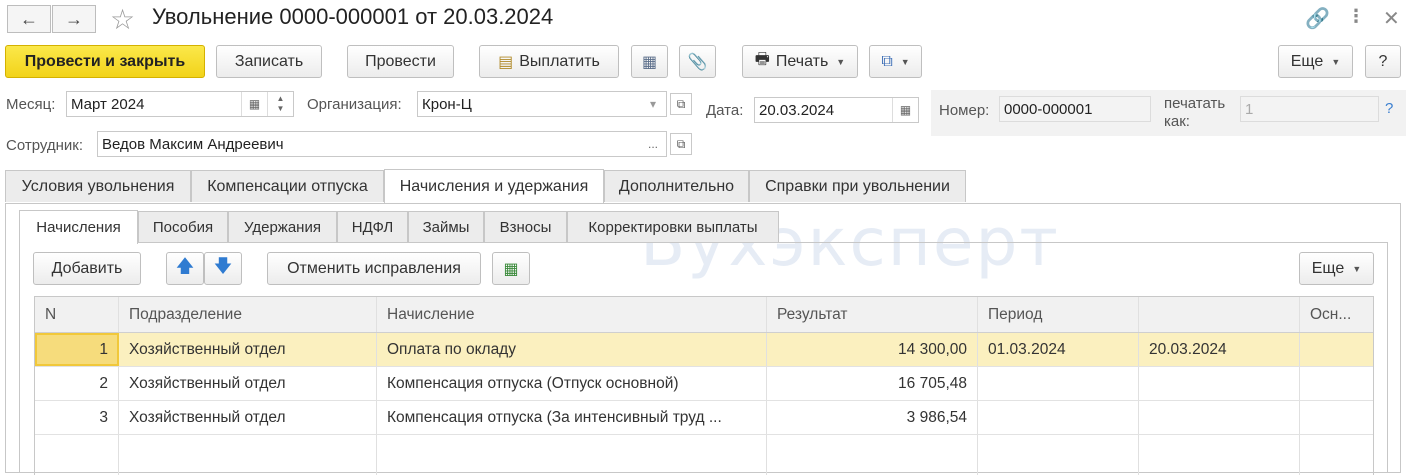 Image resolution: width=1406 pixels, height=475 pixels. I want to click on paperclip-icon: 📎, so click(697, 62).